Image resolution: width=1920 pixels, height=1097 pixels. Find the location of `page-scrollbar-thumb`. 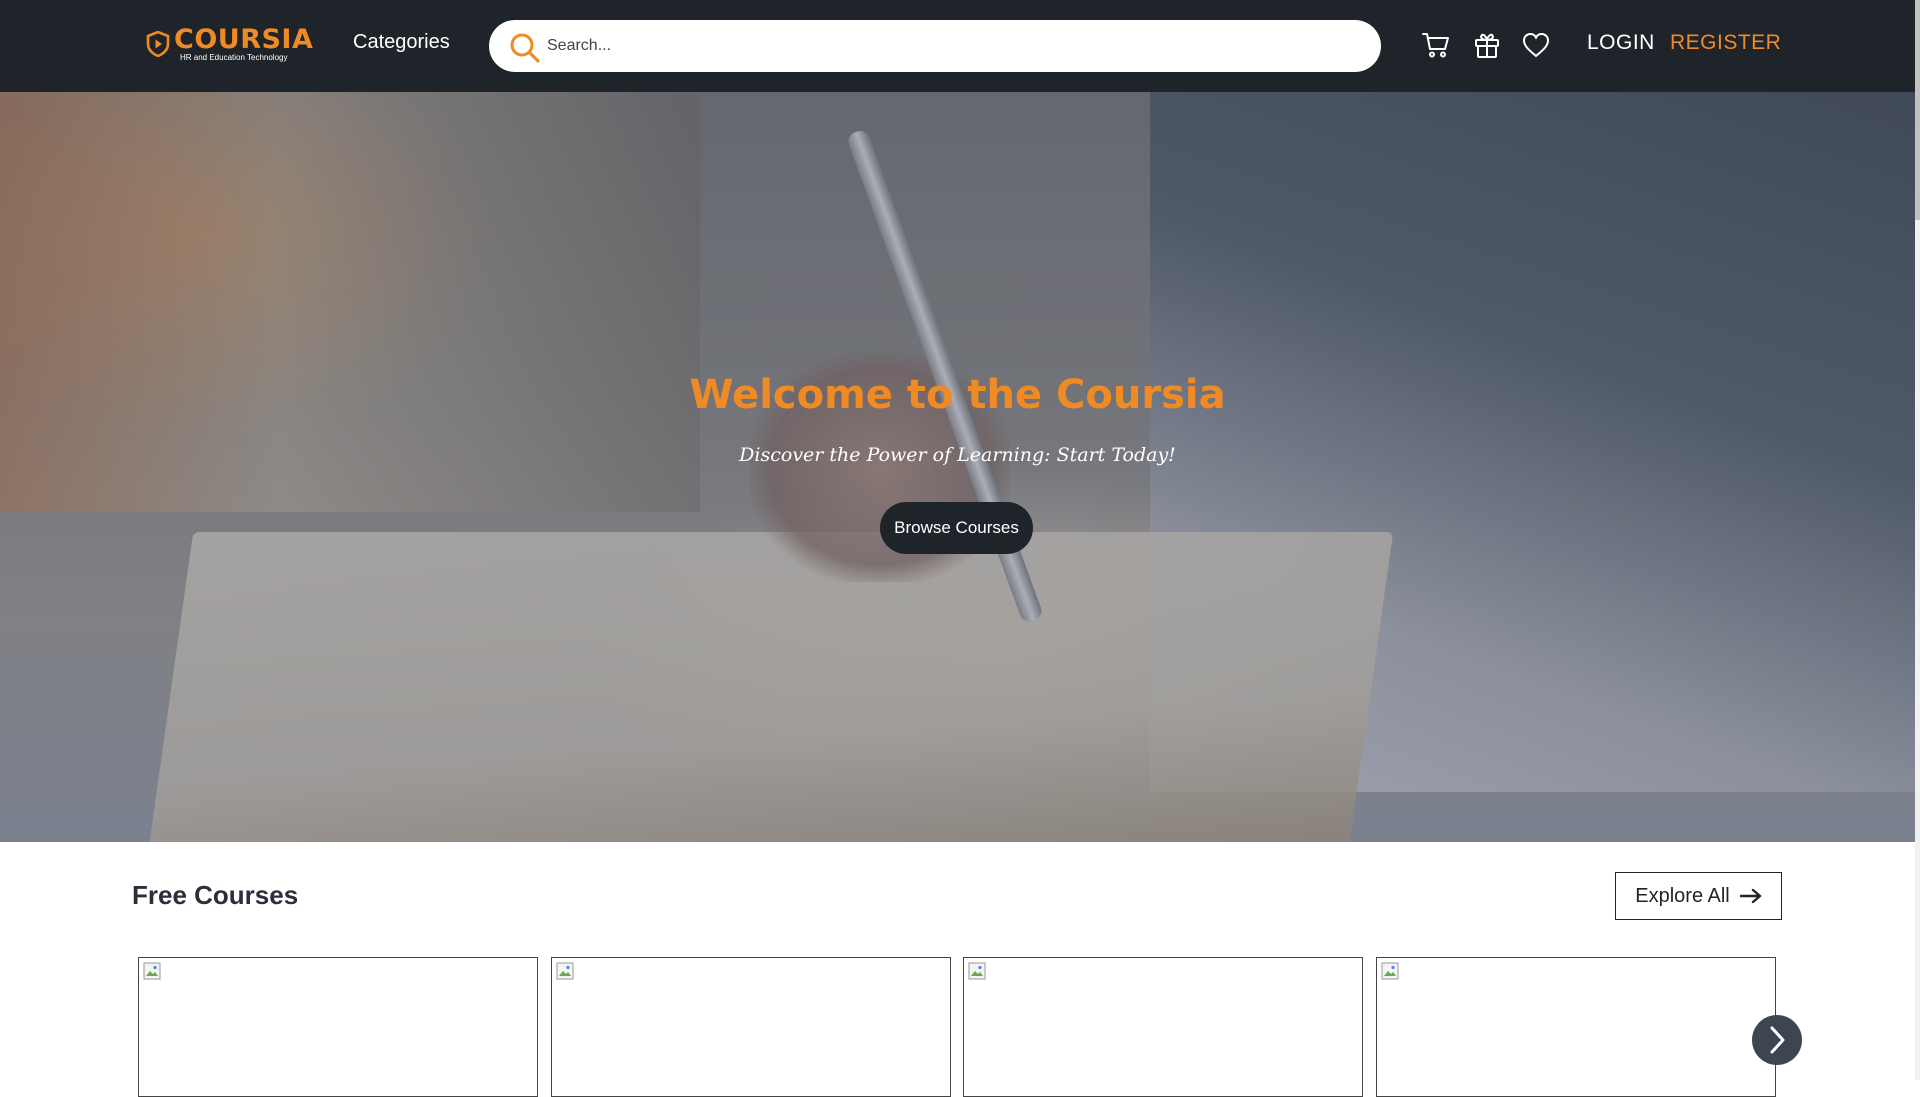

page-scrollbar-thumb is located at coordinates (1917, 110).